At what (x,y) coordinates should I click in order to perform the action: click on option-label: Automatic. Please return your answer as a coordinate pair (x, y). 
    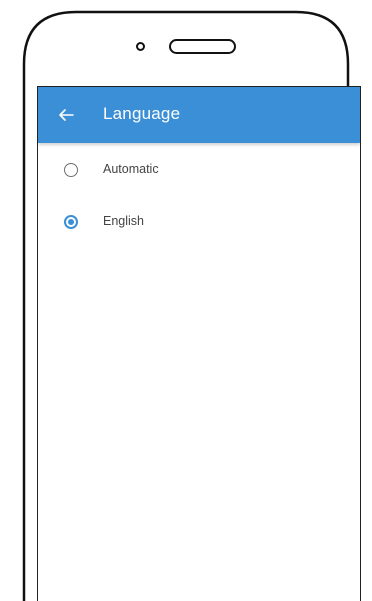
    Looking at the image, I should click on (131, 169).